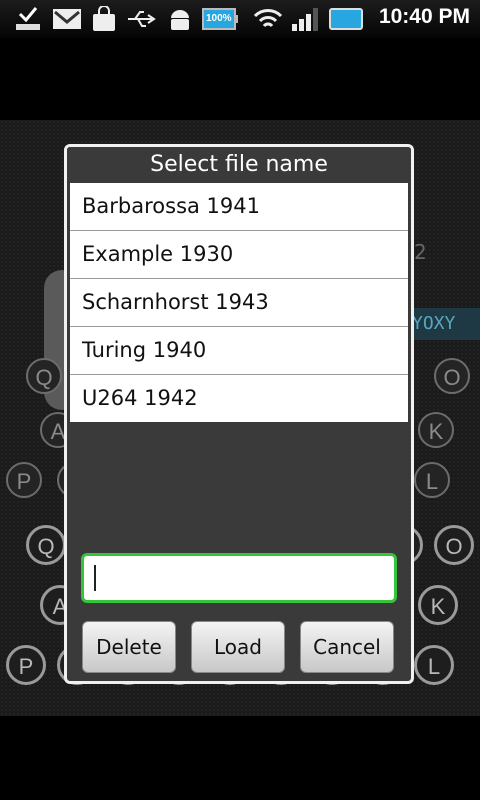  What do you see at coordinates (67, 19) in the screenshot?
I see `gmail-icon` at bounding box center [67, 19].